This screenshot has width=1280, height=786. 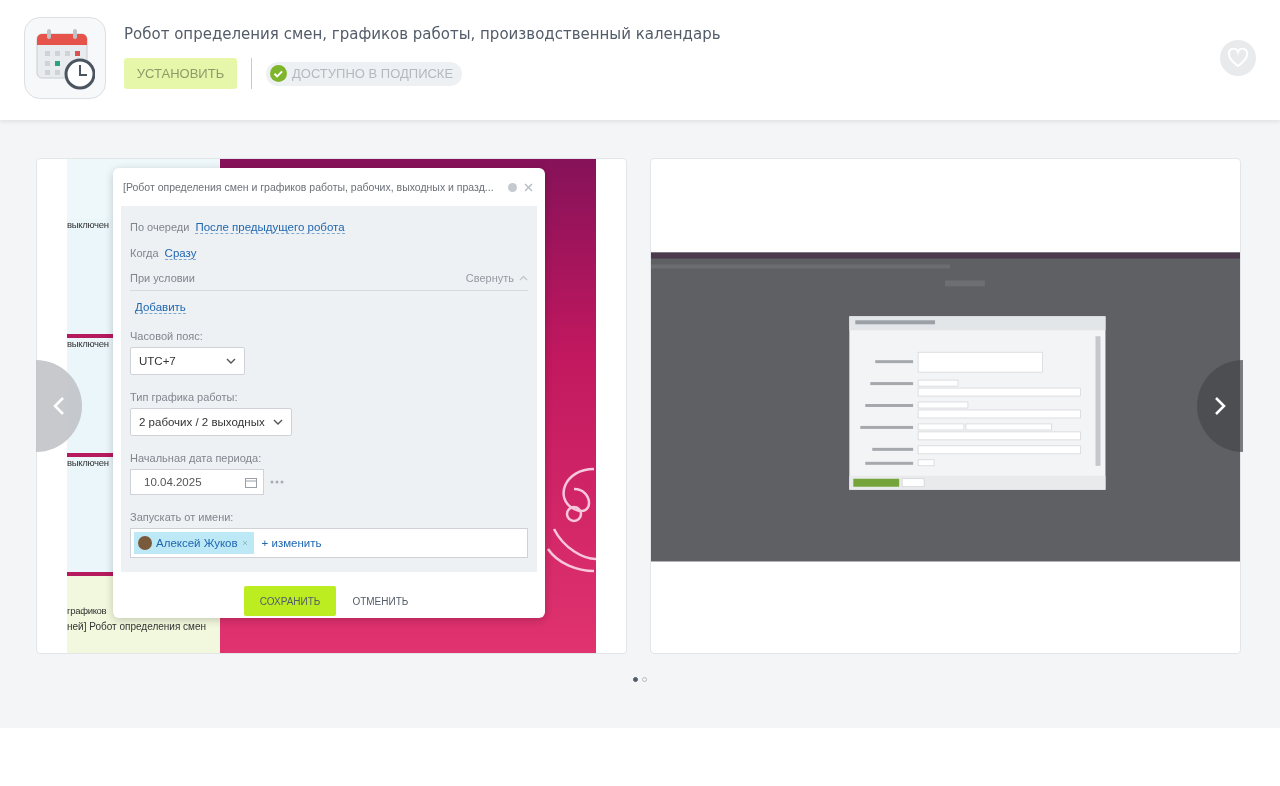 I want to click on add-link: Добавить, so click(x=160, y=307).